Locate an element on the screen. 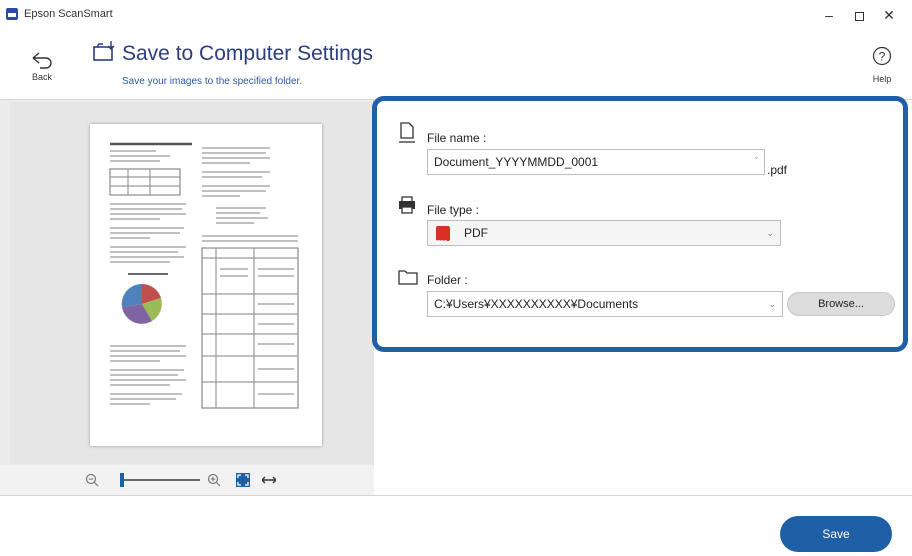 This screenshot has height=556, width=912. maximize-button is located at coordinates (859, 15).